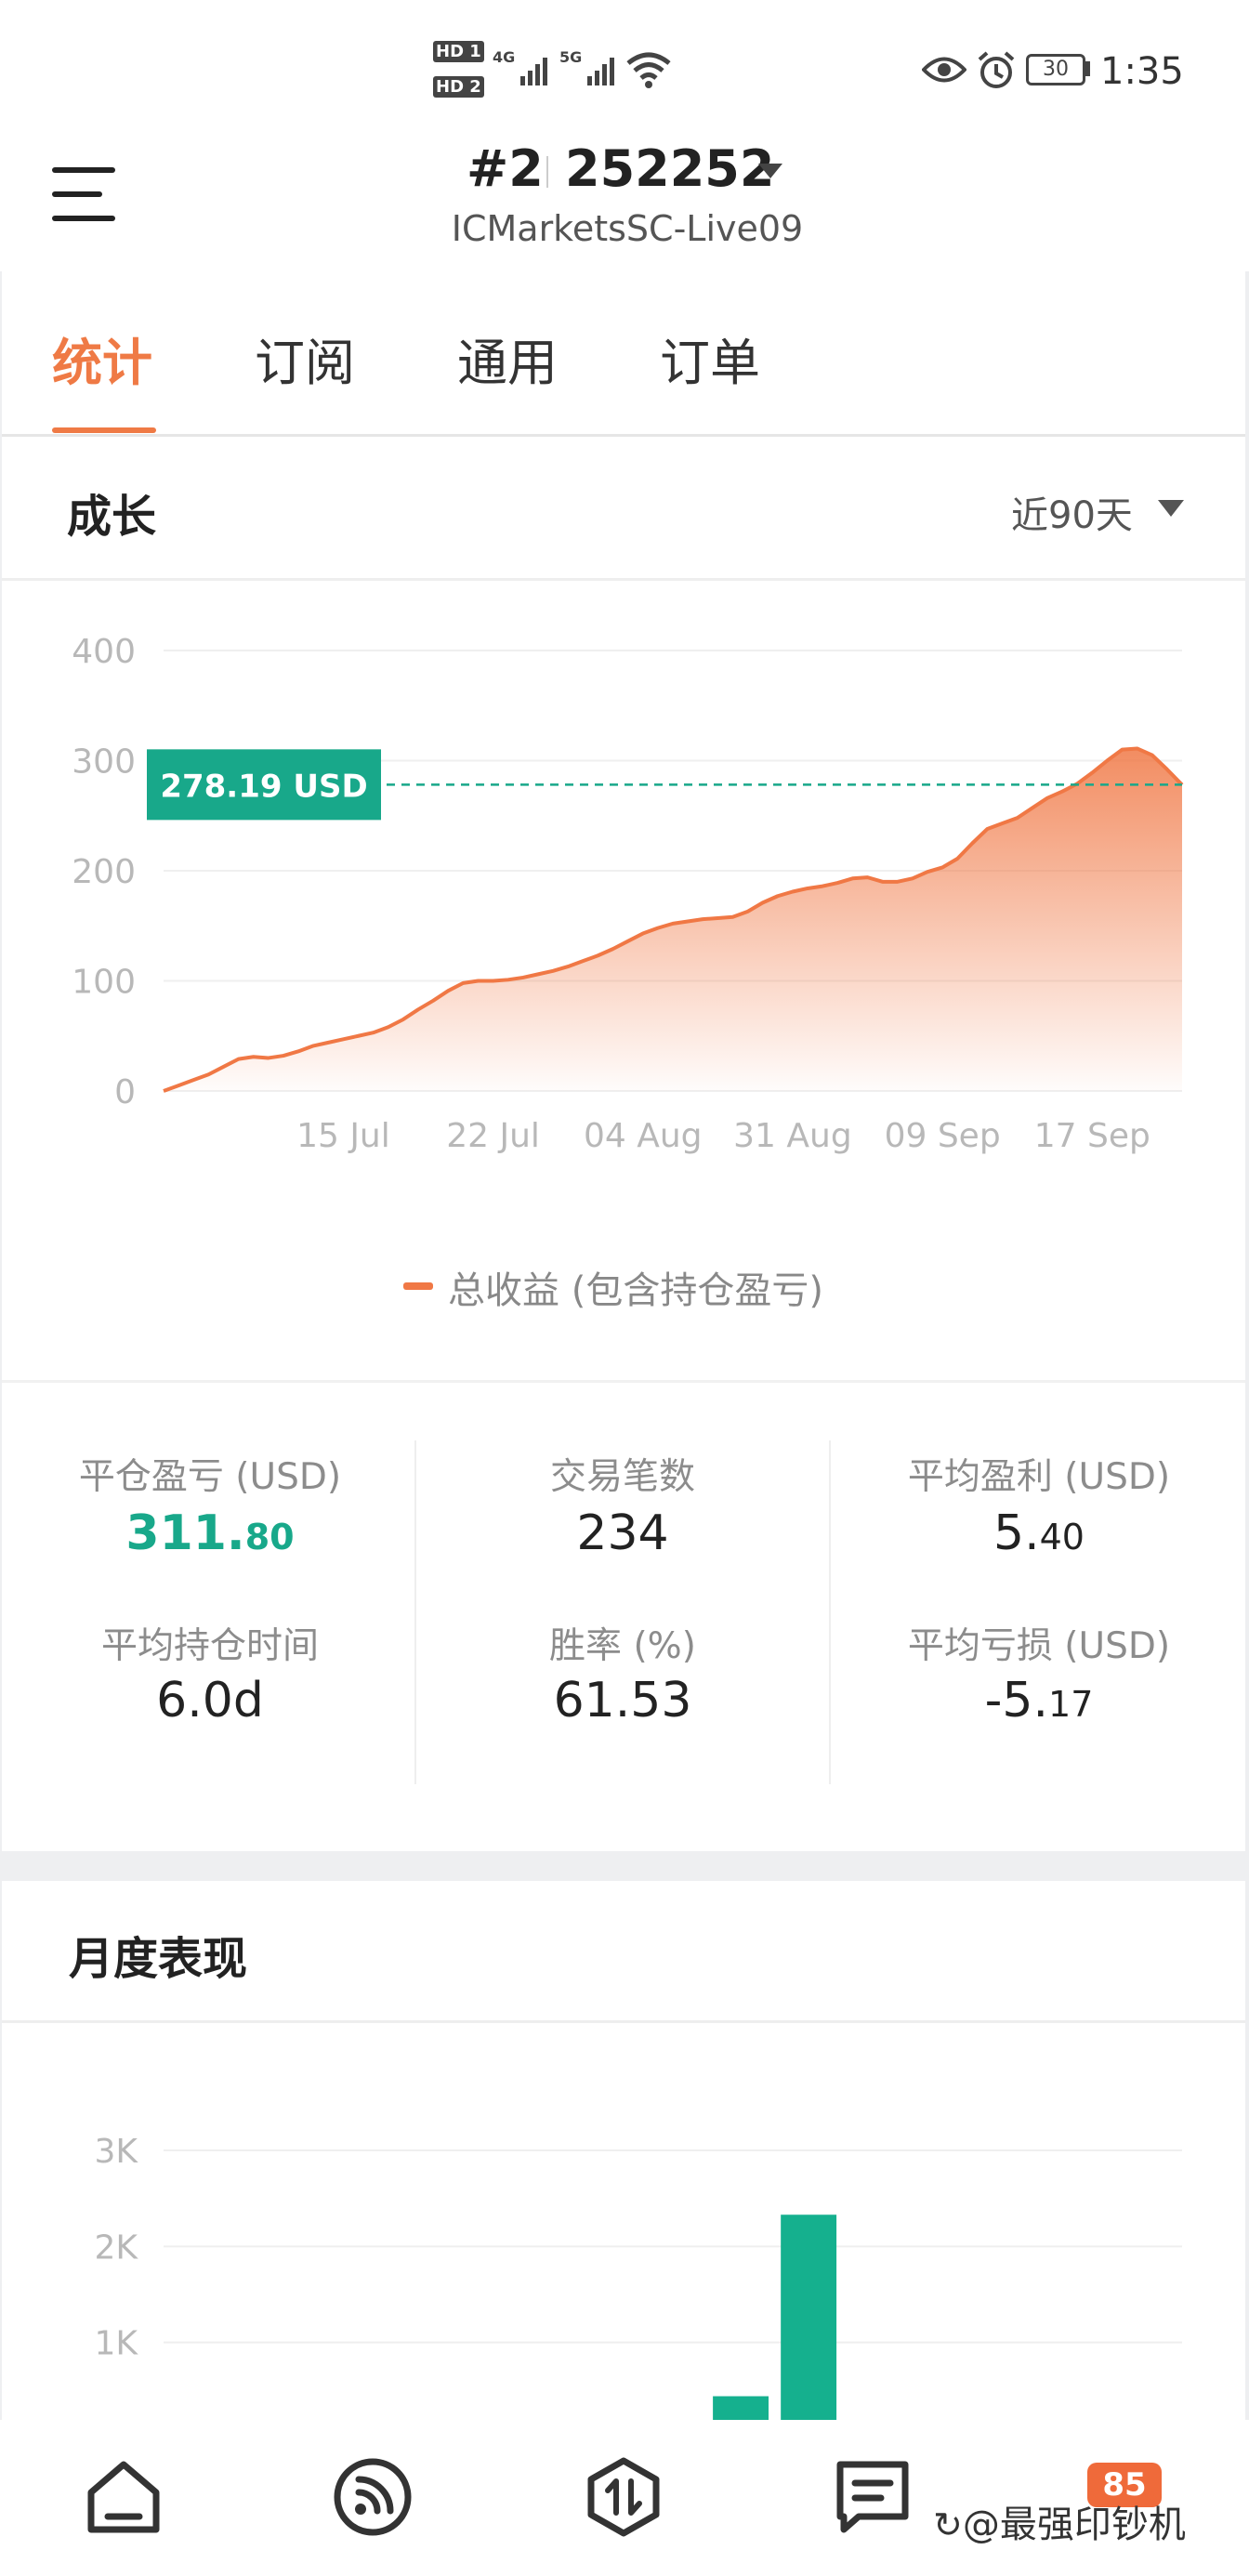 The width and height of the screenshot is (1249, 2576). What do you see at coordinates (1039, 1477) in the screenshot?
I see `stat-label-avg-profit: 平均盈利 (USD)` at bounding box center [1039, 1477].